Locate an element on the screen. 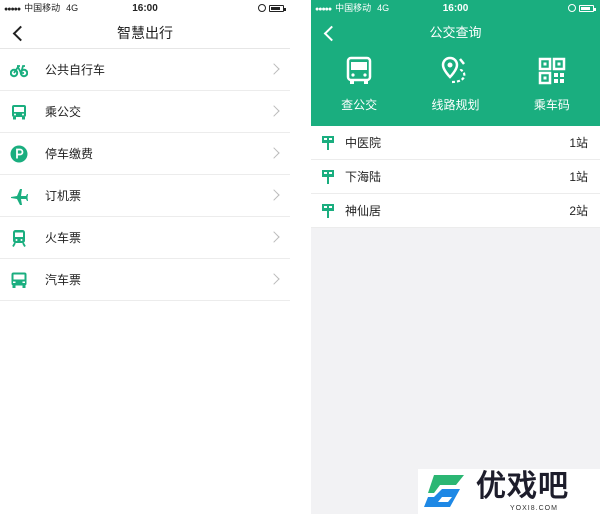 Image resolution: width=600 pixels, height=514 pixels. site-watermark: 优戏吧 YOXI8.COM is located at coordinates (509, 491).